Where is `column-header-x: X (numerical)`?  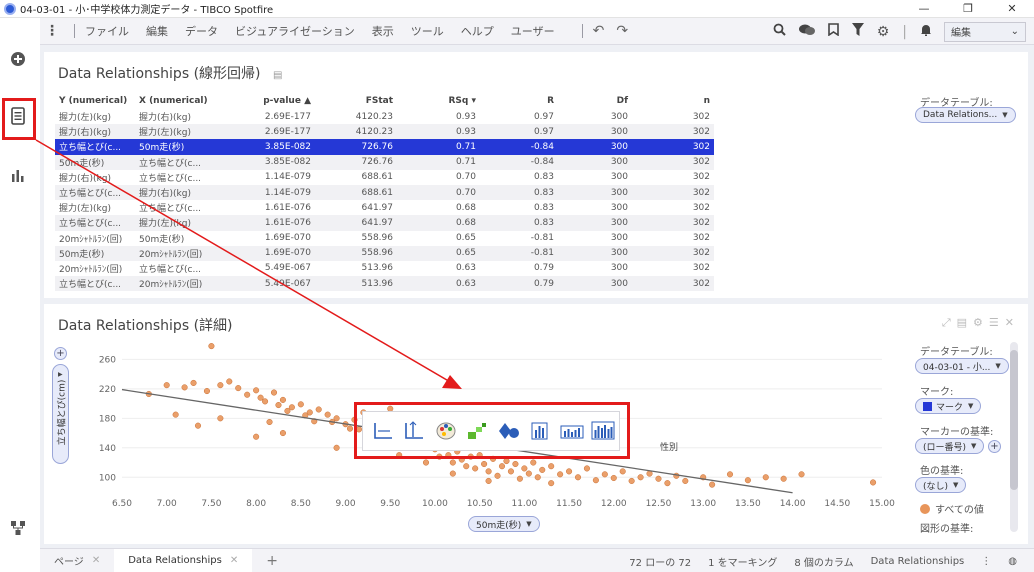 column-header-x: X (numerical) is located at coordinates (185, 101).